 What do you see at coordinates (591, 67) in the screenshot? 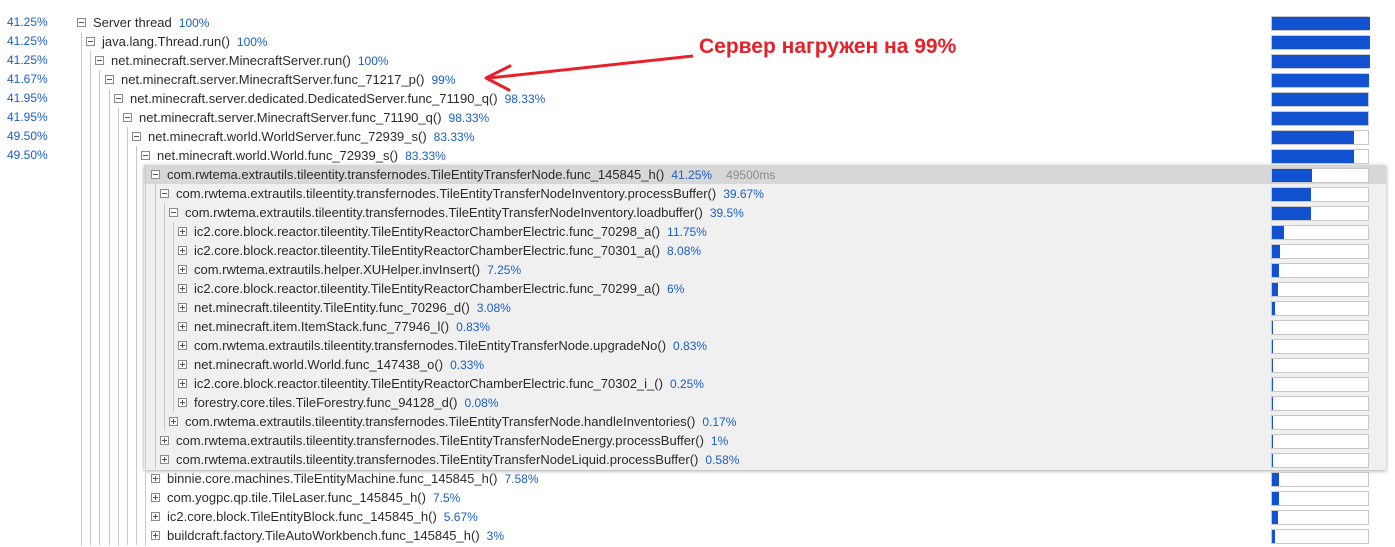
I see `arrow-shaft` at bounding box center [591, 67].